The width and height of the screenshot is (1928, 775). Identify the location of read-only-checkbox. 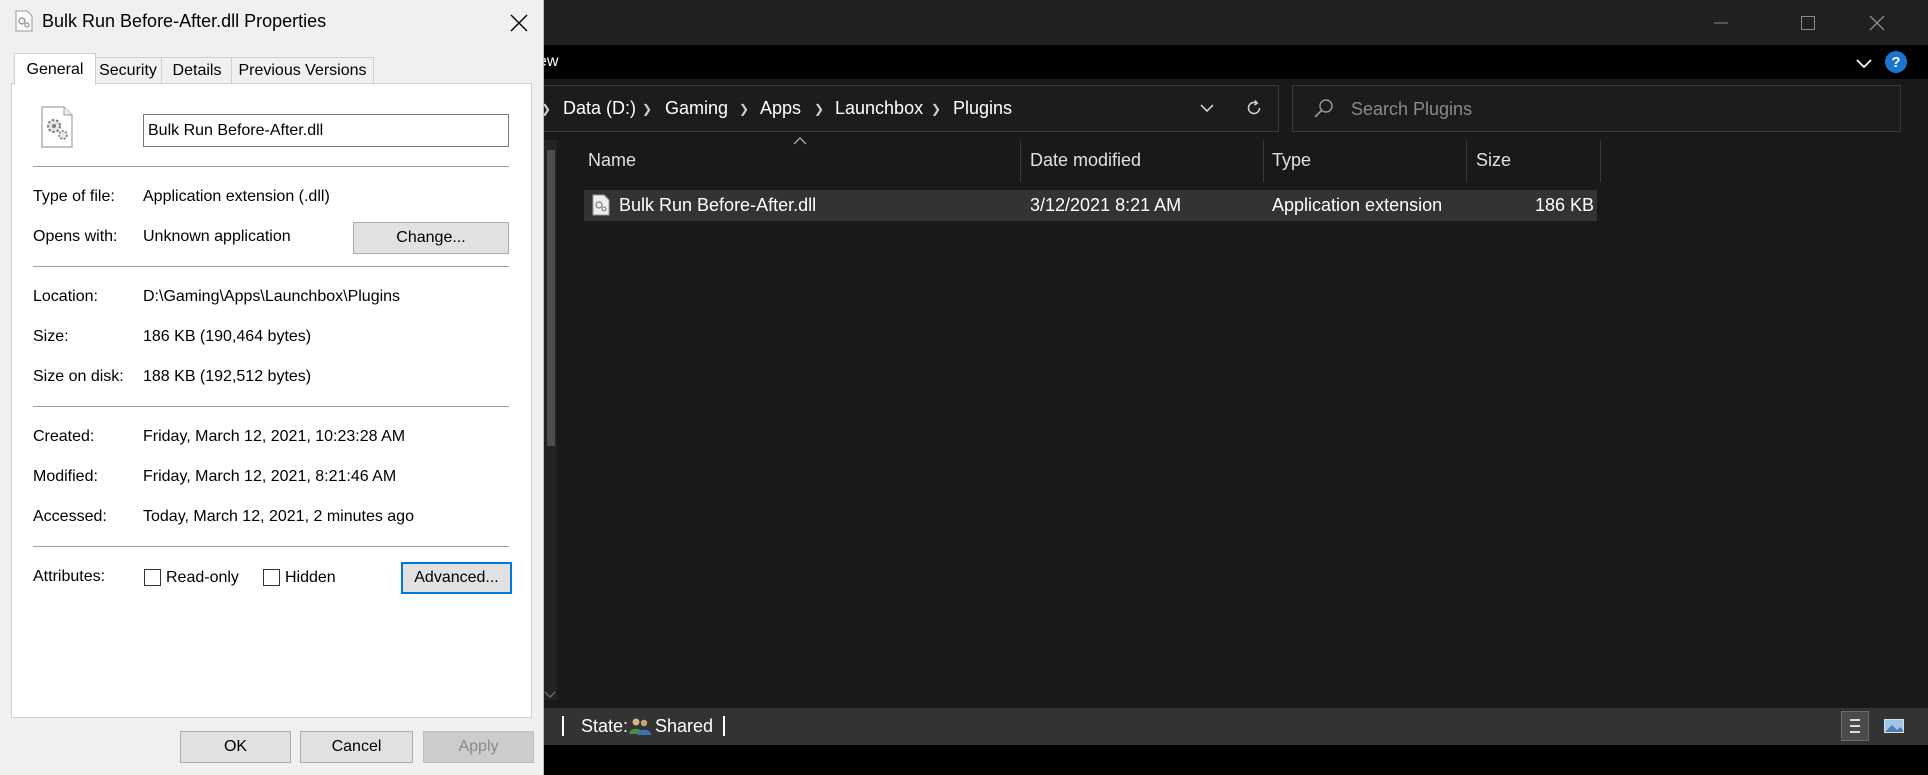
(152, 577).